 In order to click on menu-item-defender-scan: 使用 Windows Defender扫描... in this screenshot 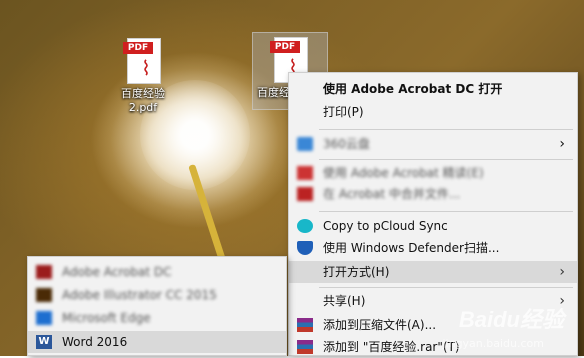, I will do `click(433, 248)`.